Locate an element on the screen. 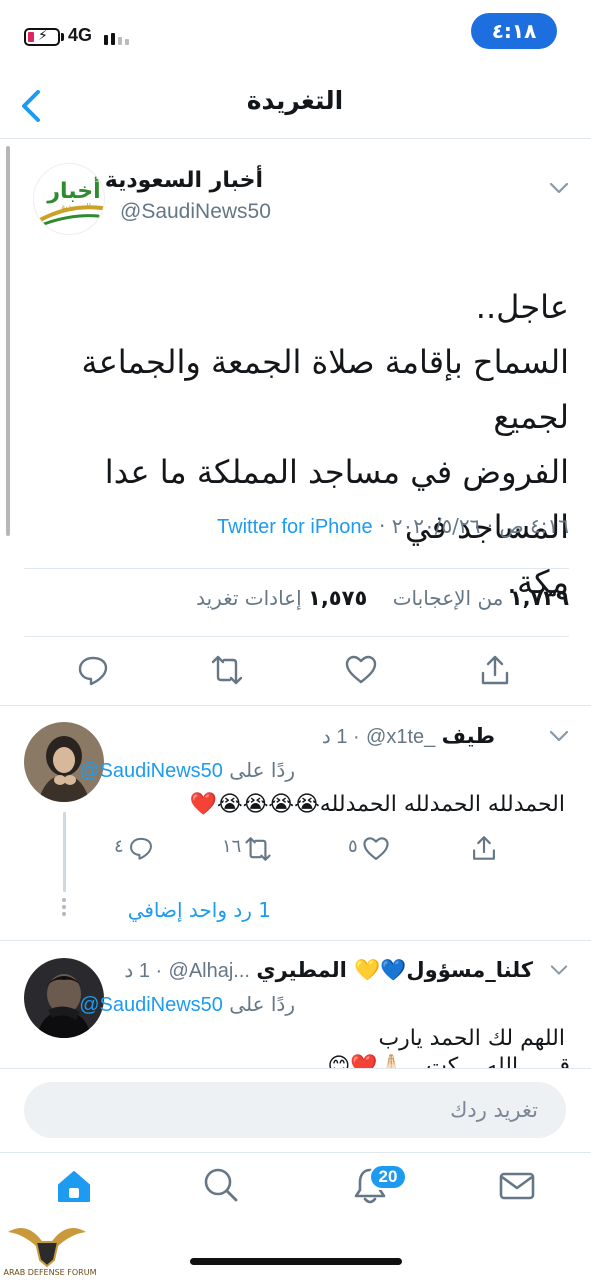 The image size is (591, 1280). like-count: ٥ is located at coordinates (353, 846).